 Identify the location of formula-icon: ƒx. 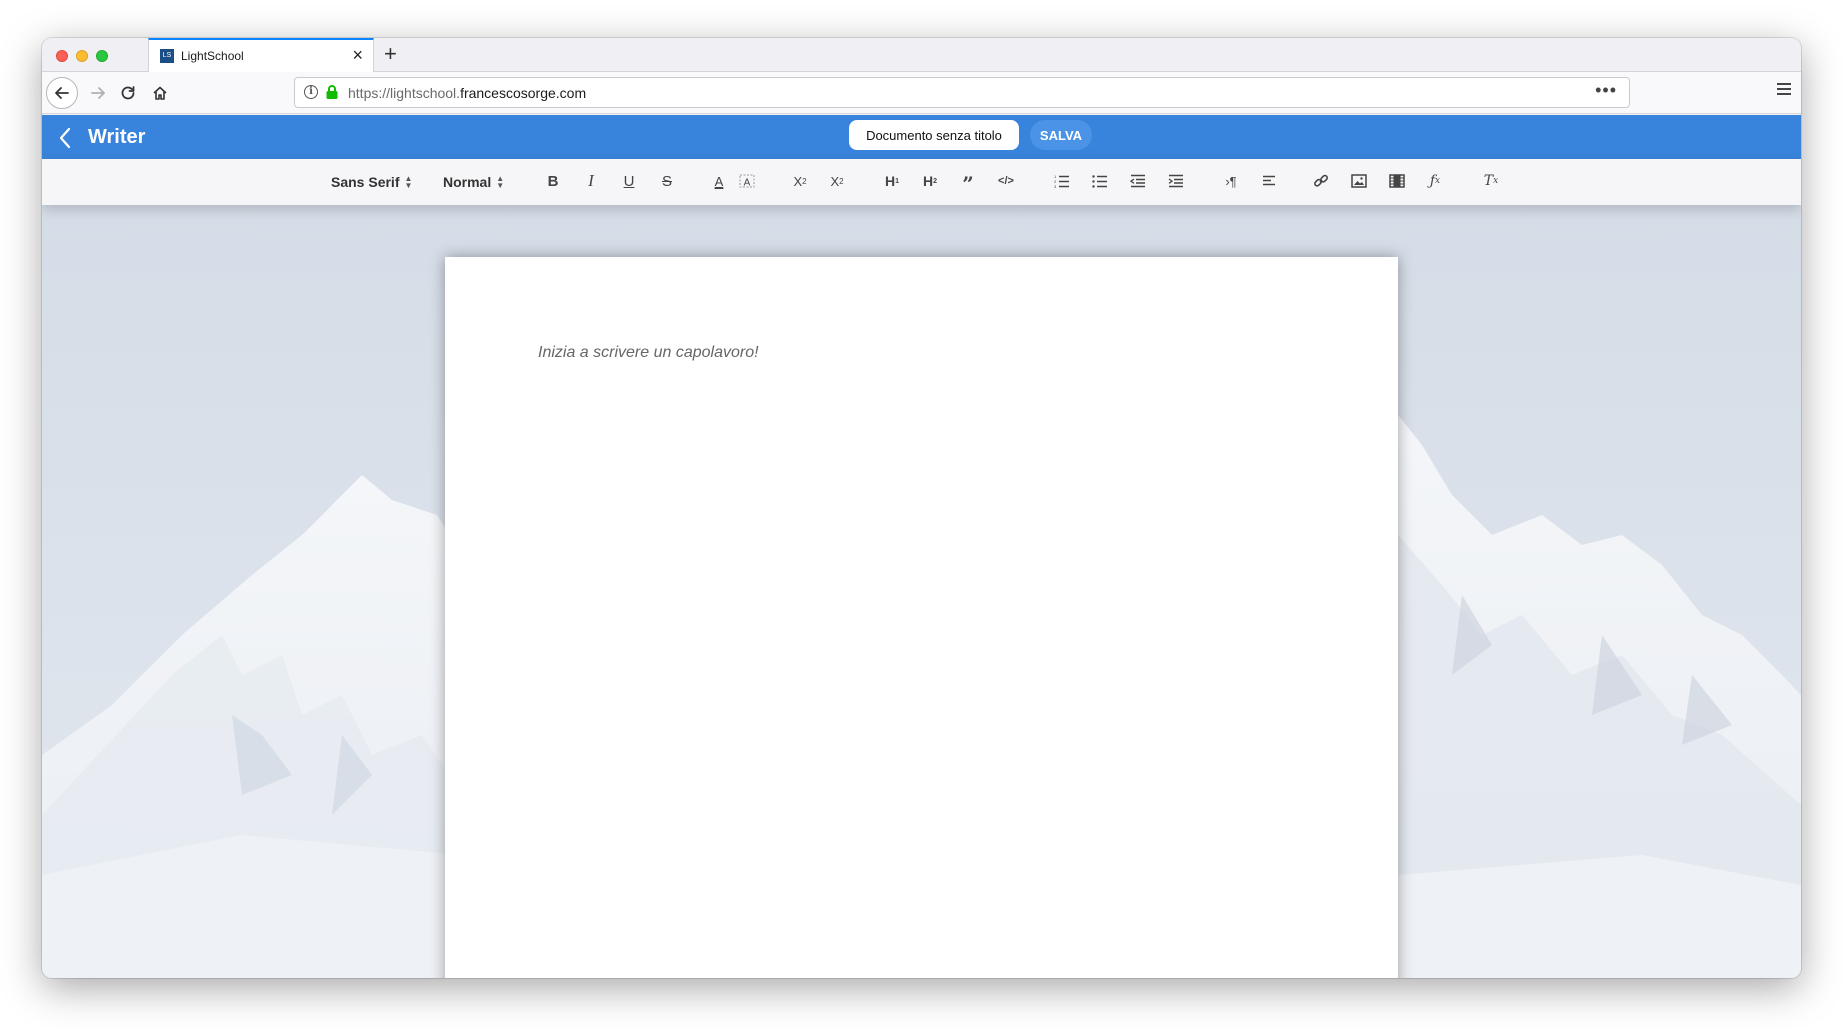
(1435, 181).